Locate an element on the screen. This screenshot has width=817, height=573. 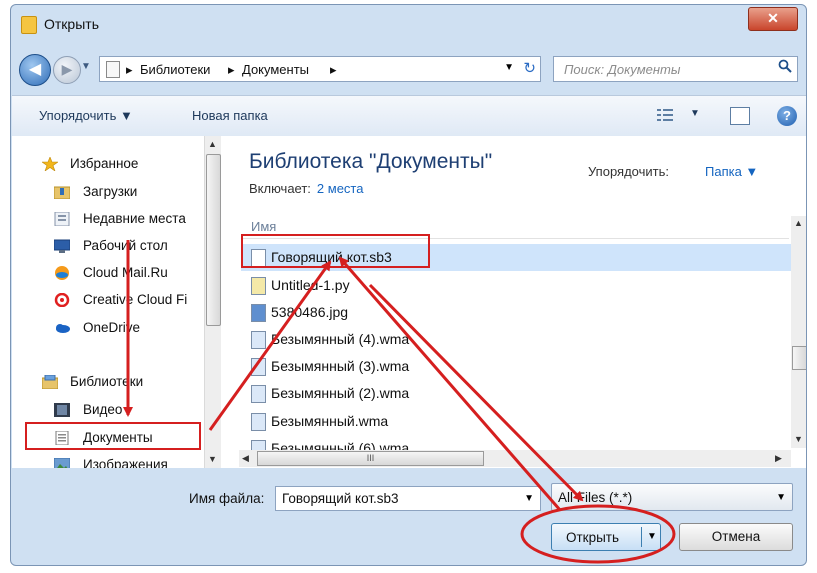
filename-label: Имя файла: is located at coordinates (227, 498).